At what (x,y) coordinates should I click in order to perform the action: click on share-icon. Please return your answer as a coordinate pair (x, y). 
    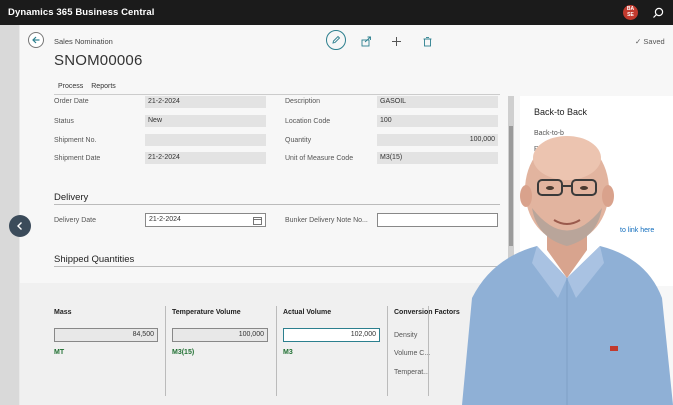
    Looking at the image, I should click on (366, 41).